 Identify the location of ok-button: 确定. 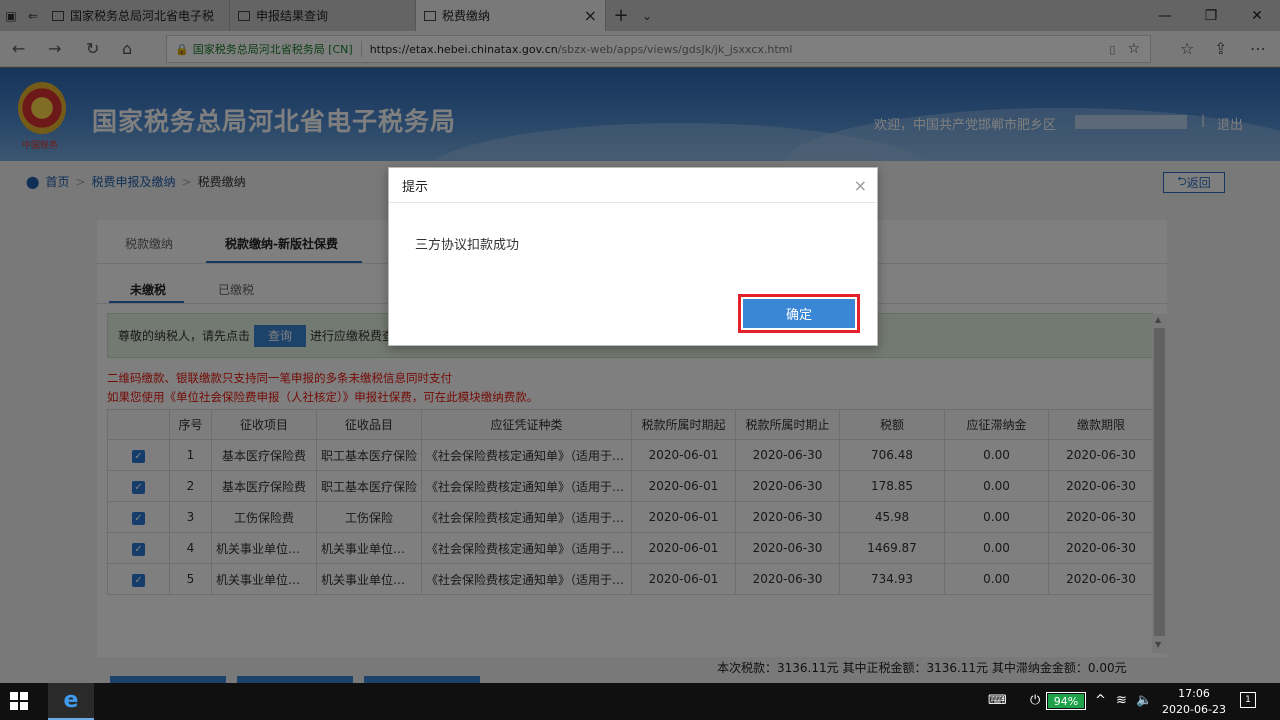
(799, 313).